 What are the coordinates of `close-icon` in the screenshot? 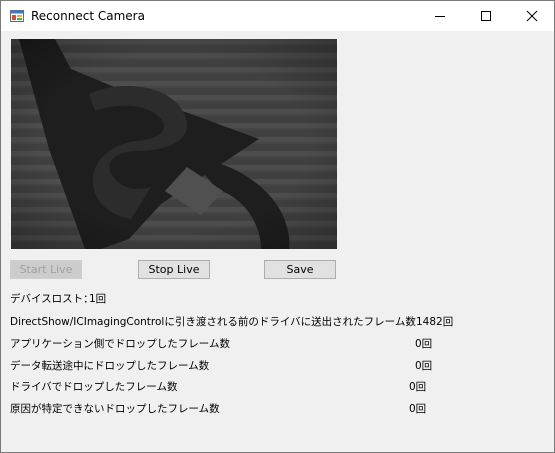 It's located at (532, 16).